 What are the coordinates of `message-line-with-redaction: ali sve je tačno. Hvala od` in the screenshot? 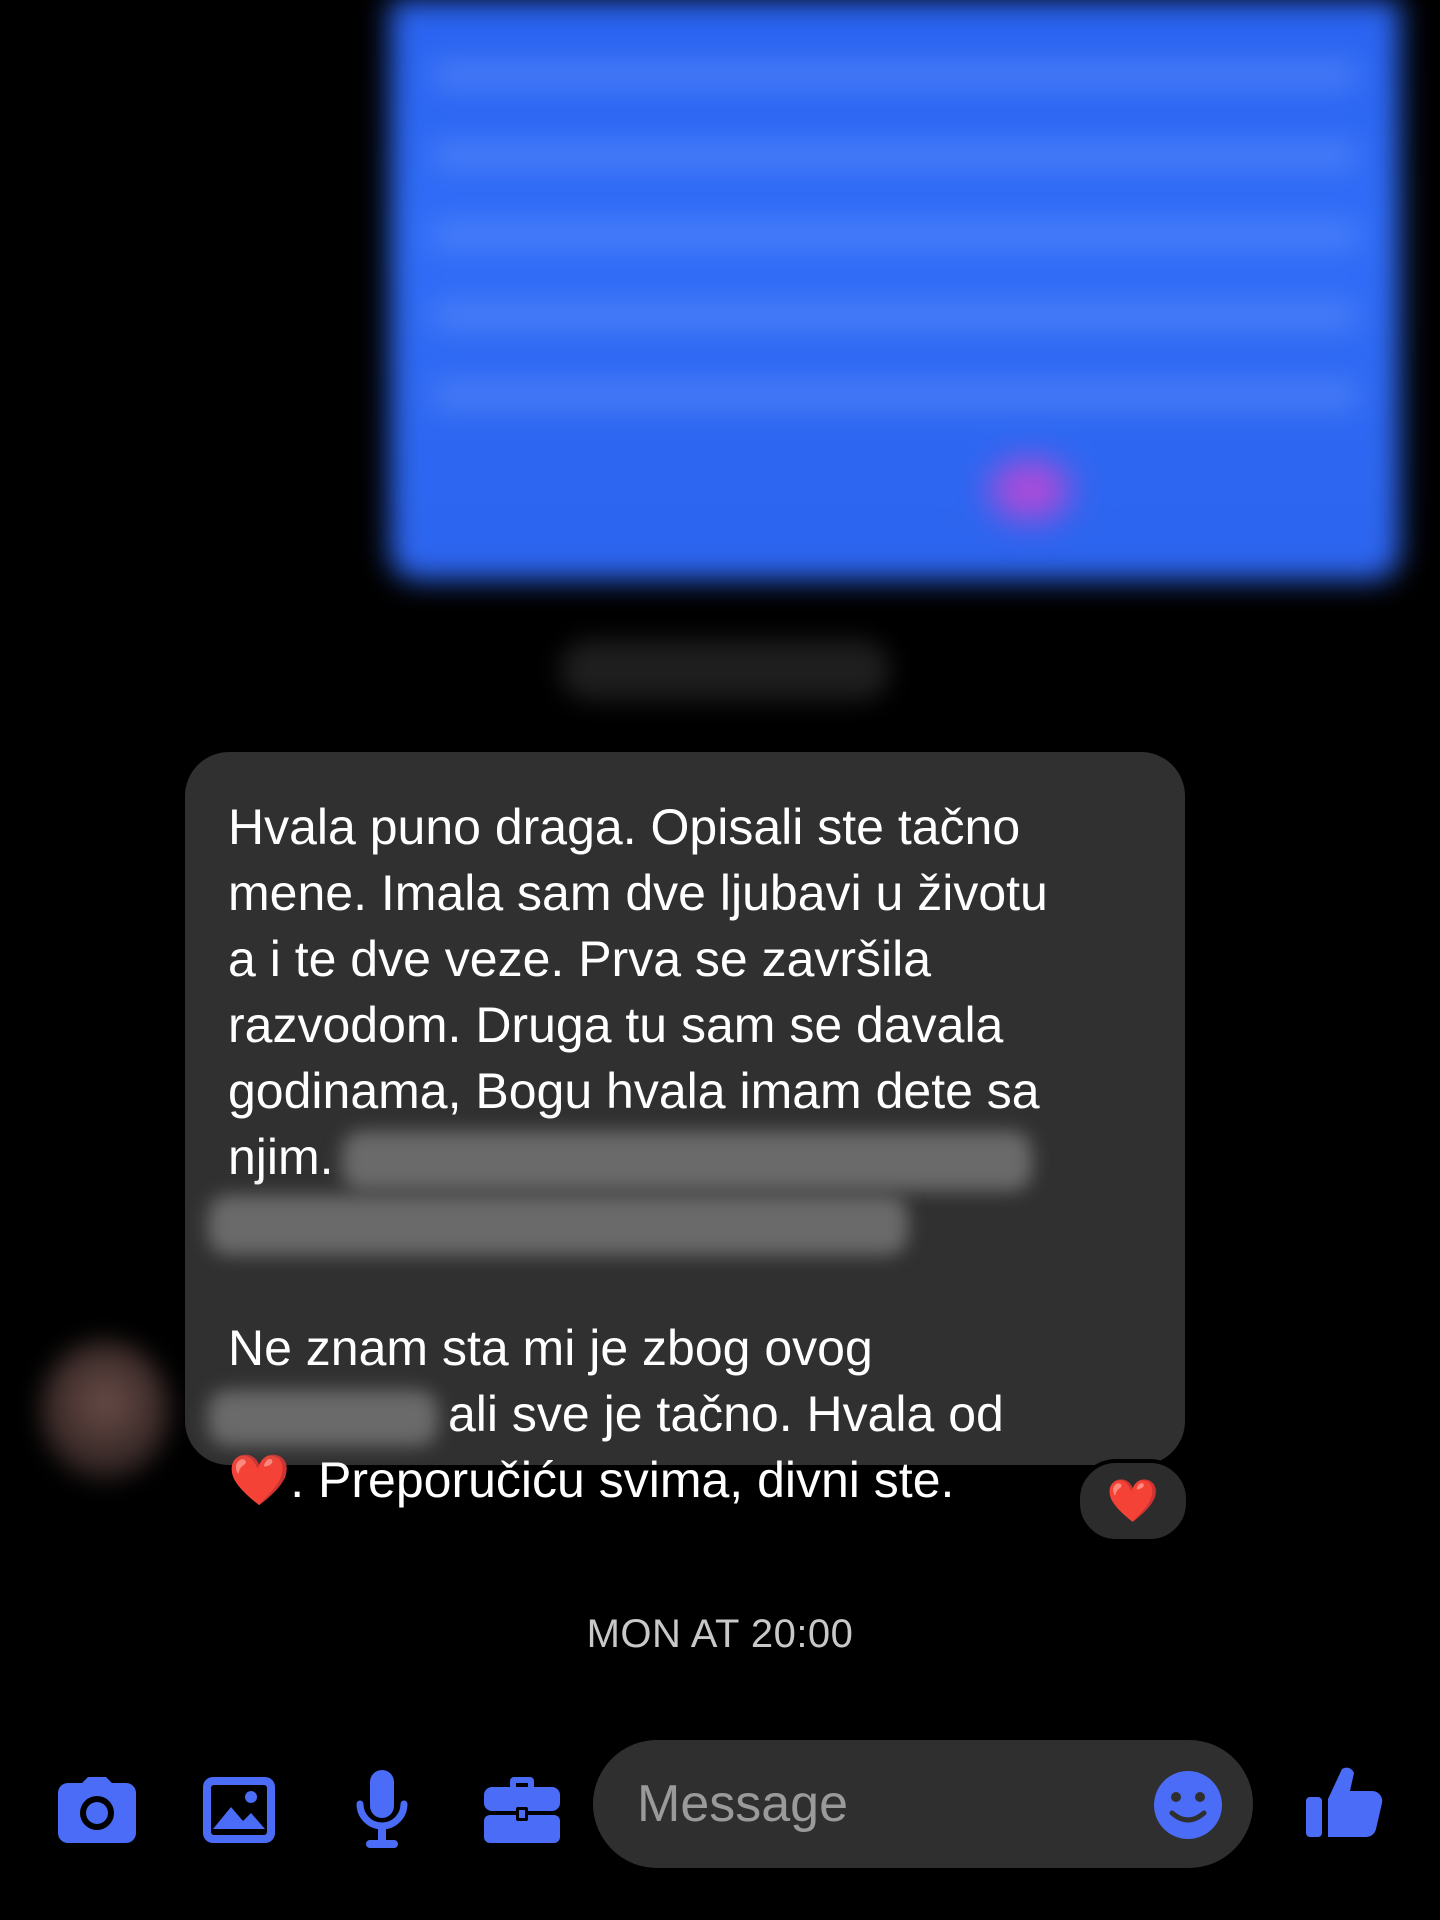 It's located at (674, 1414).